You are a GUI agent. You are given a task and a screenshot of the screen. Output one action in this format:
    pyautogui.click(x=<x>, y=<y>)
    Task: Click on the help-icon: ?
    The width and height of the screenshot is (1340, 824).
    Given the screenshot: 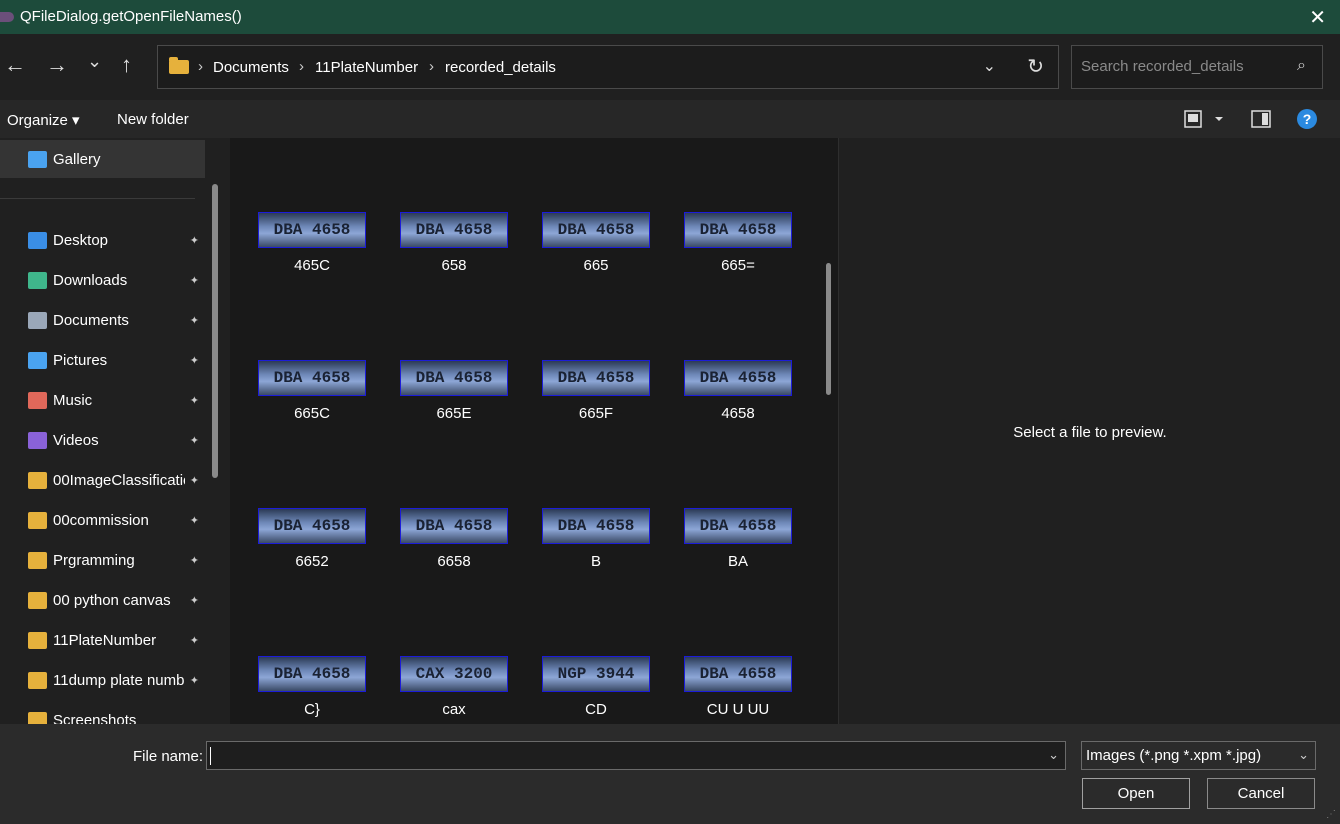 What is the action you would take?
    pyautogui.click(x=1307, y=119)
    